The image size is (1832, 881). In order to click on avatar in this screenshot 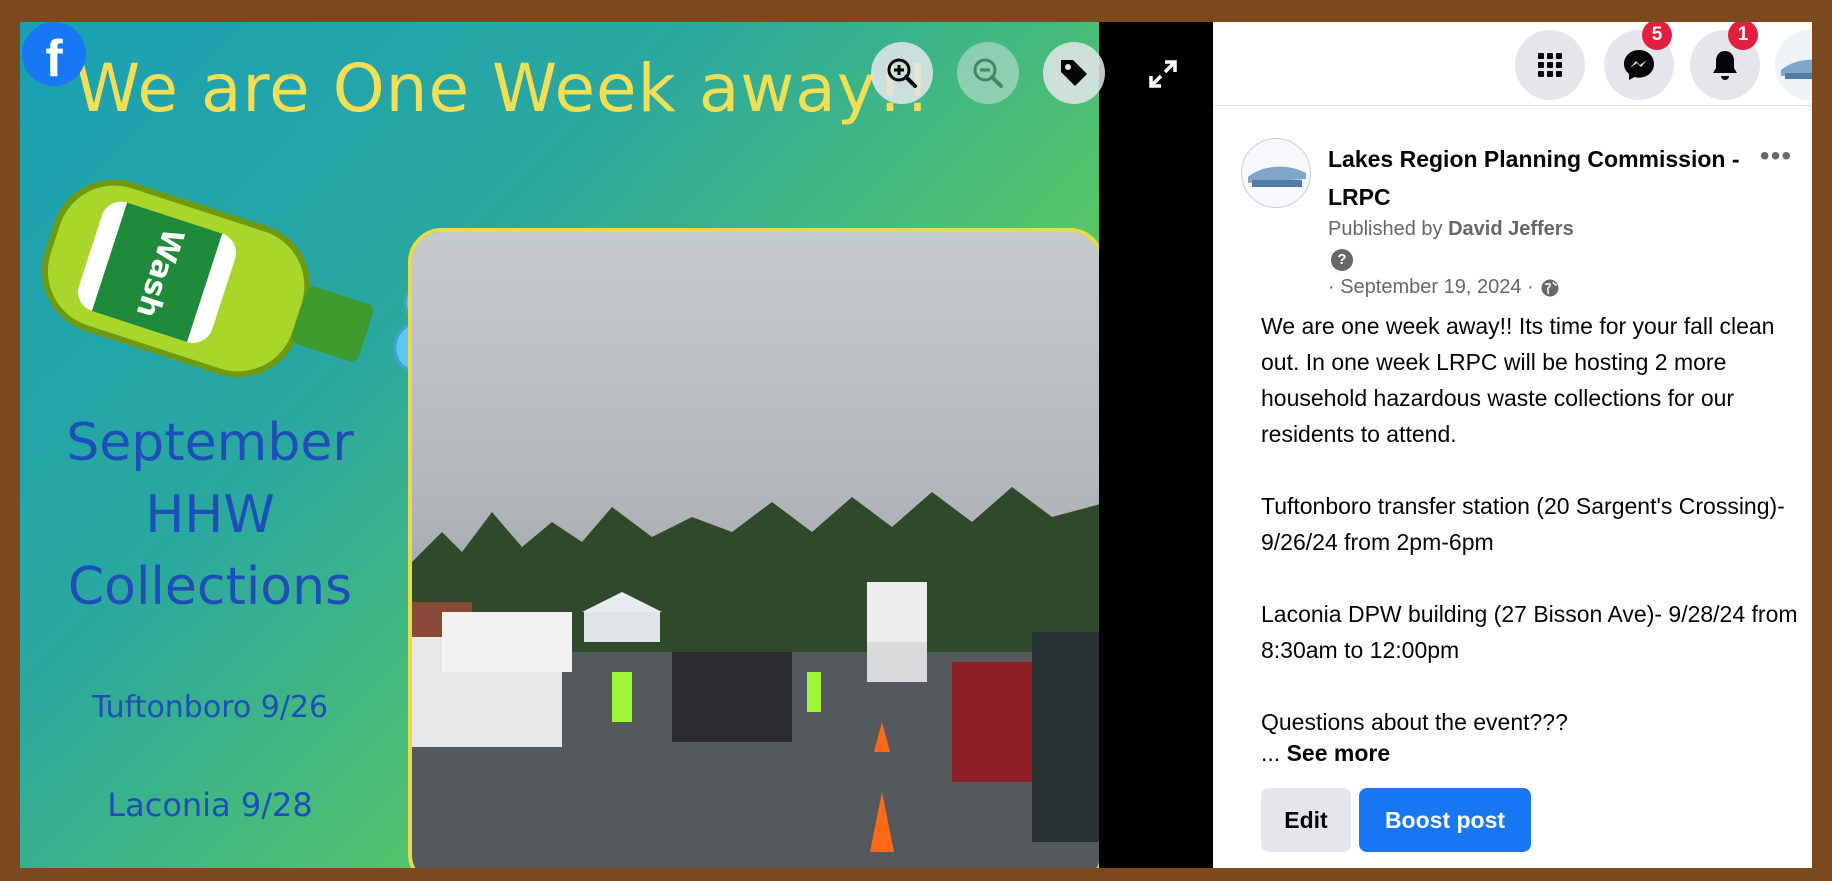, I will do `click(1793, 65)`.